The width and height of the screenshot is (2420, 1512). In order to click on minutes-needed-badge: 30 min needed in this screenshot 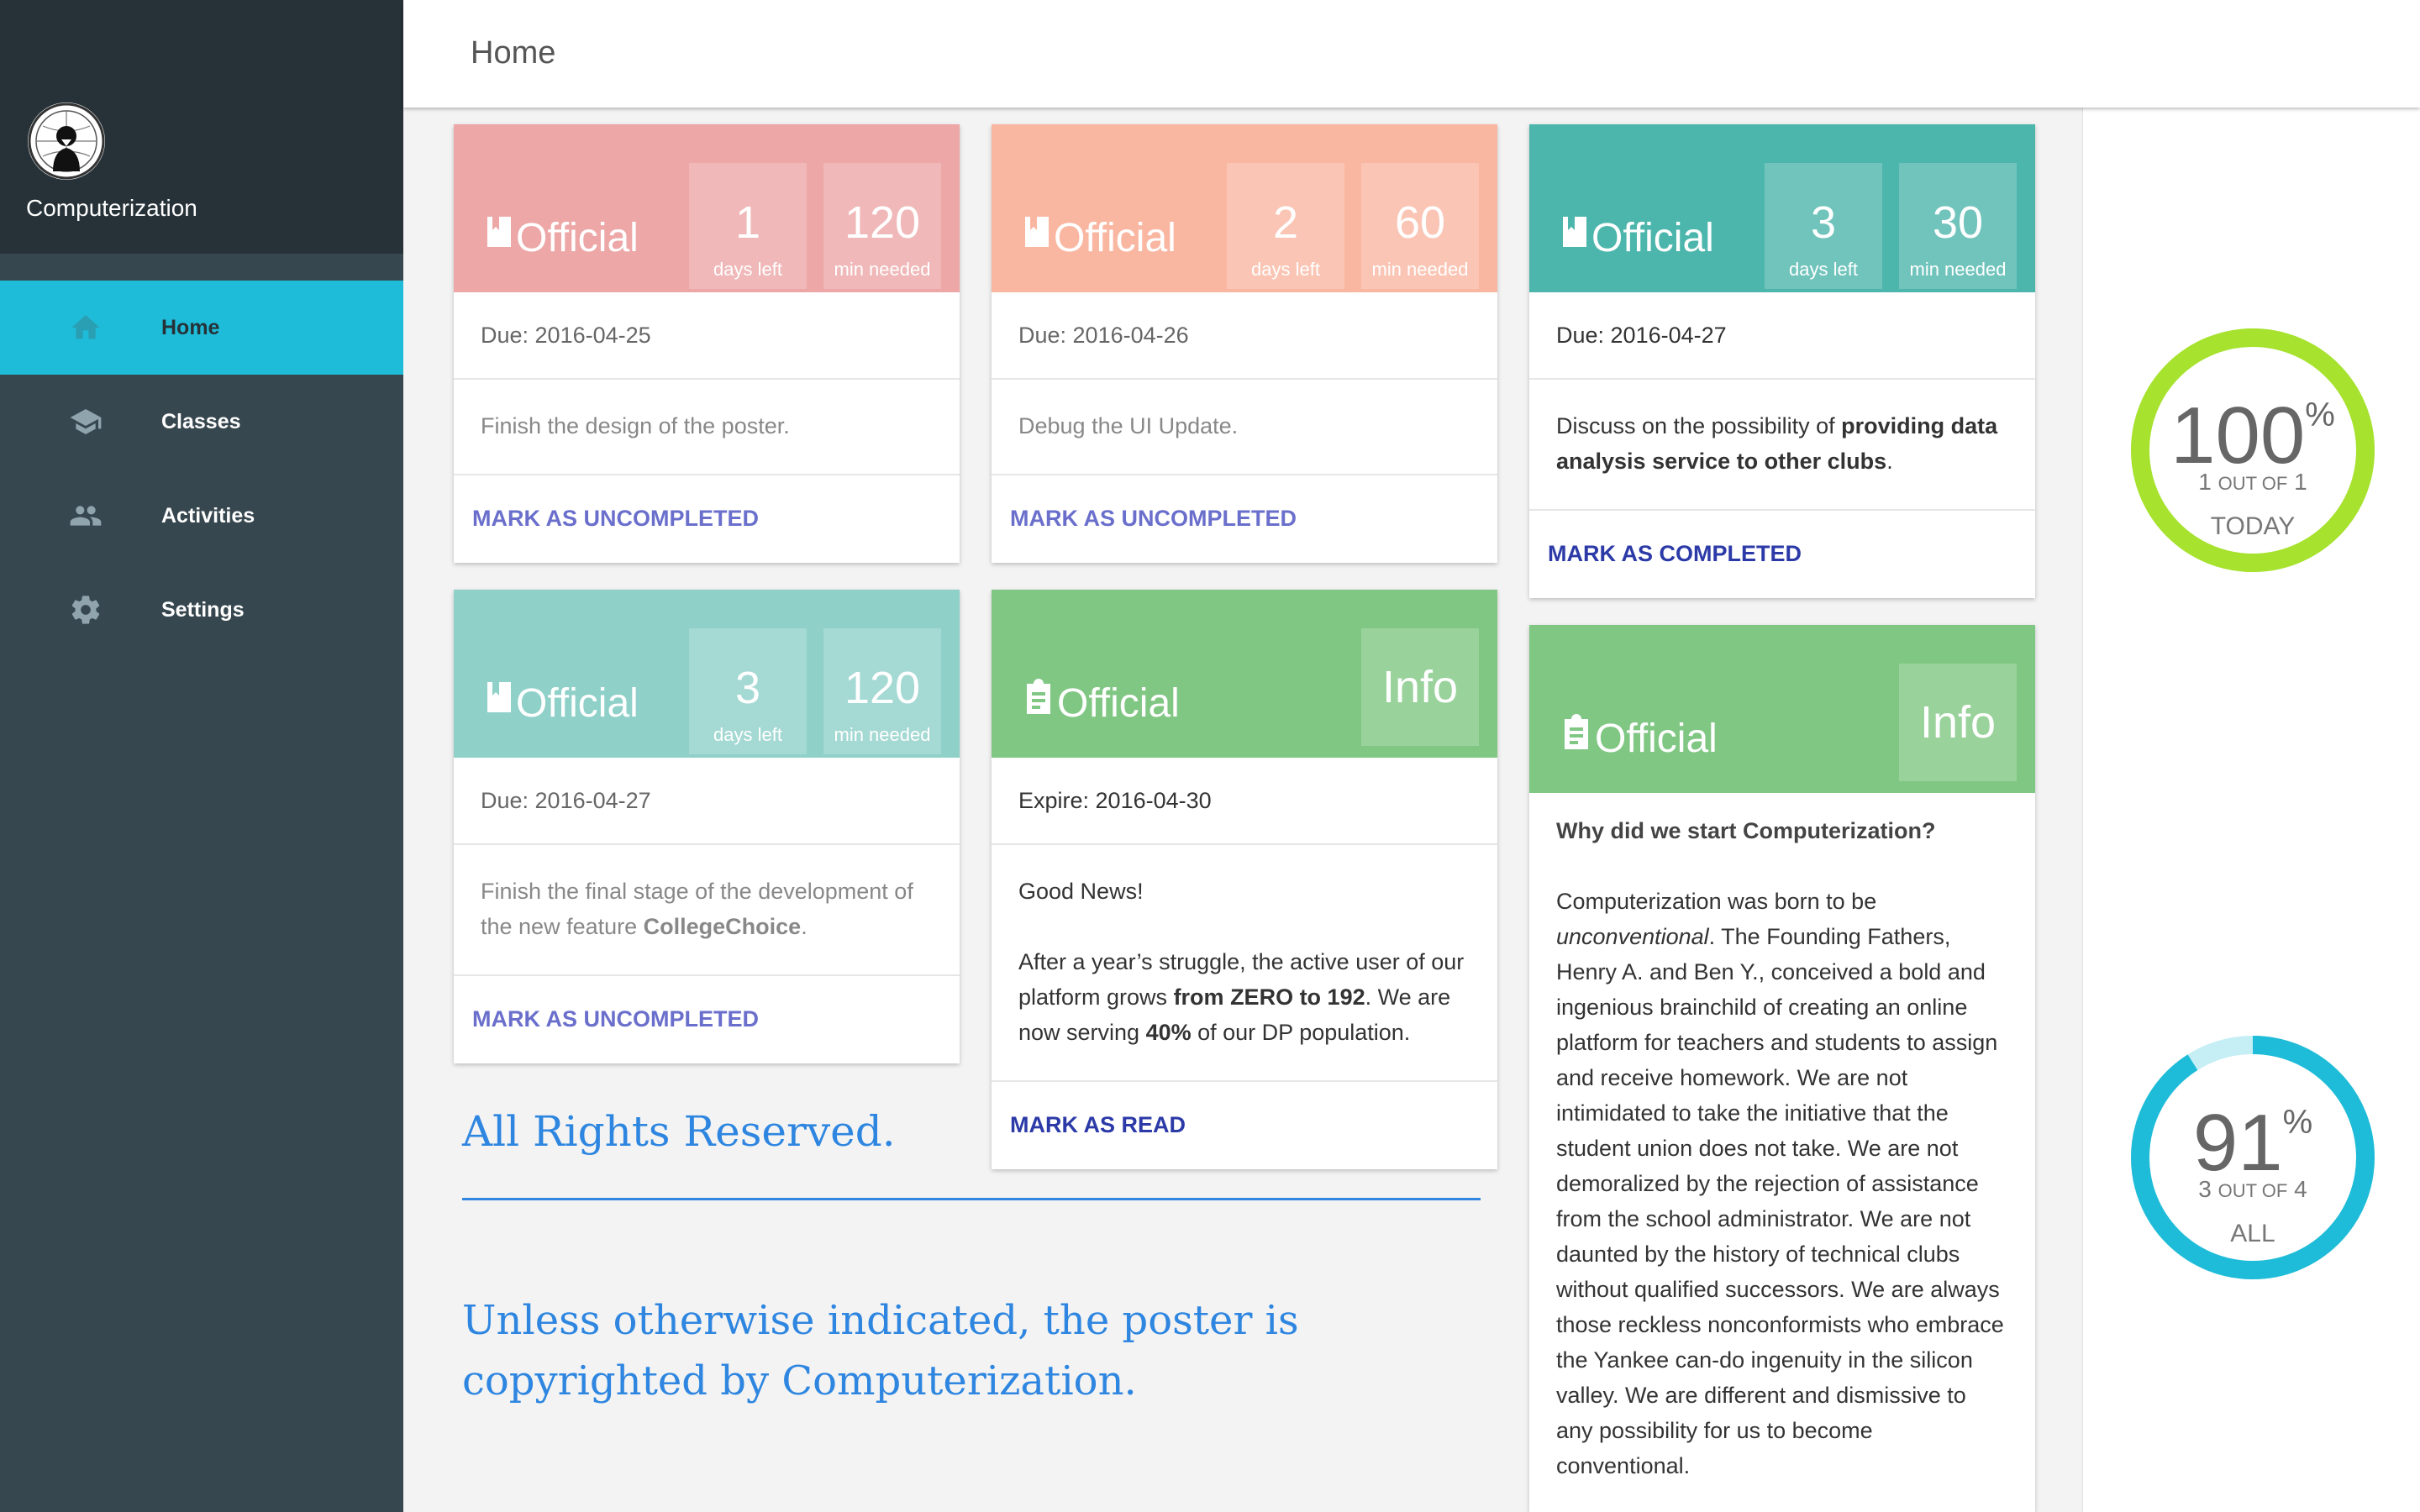, I will do `click(1958, 226)`.